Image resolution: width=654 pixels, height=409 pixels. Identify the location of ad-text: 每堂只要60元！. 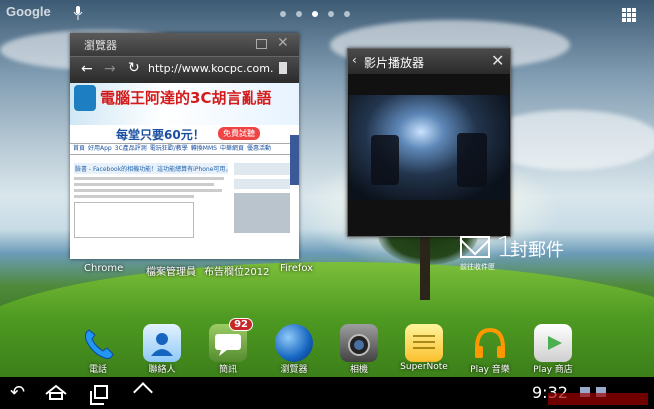
(160, 135).